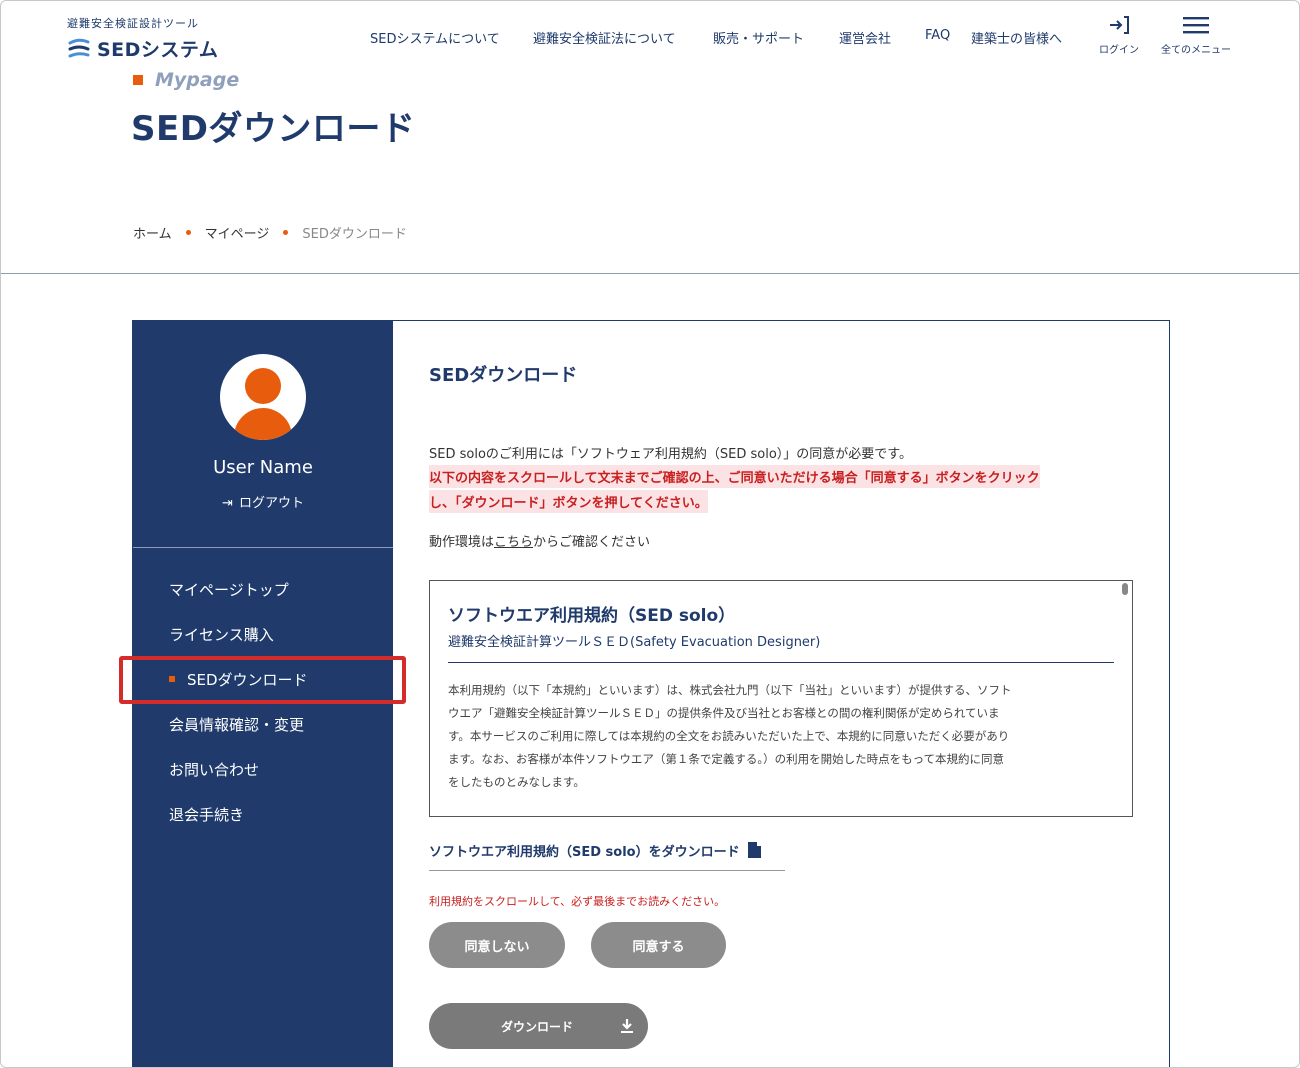 The width and height of the screenshot is (1300, 1068). Describe the element at coordinates (263, 547) in the screenshot. I see `sidebar-divider` at that location.